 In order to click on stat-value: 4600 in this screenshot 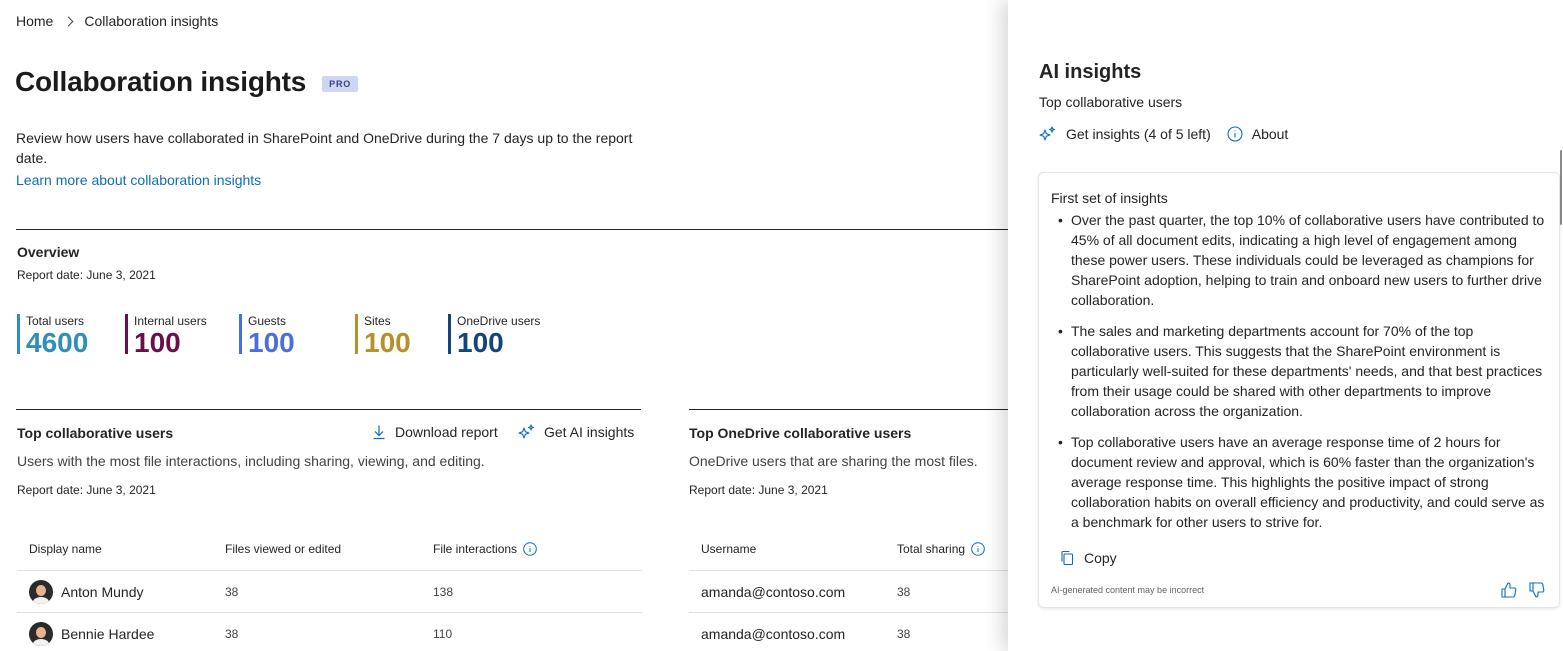, I will do `click(57, 342)`.